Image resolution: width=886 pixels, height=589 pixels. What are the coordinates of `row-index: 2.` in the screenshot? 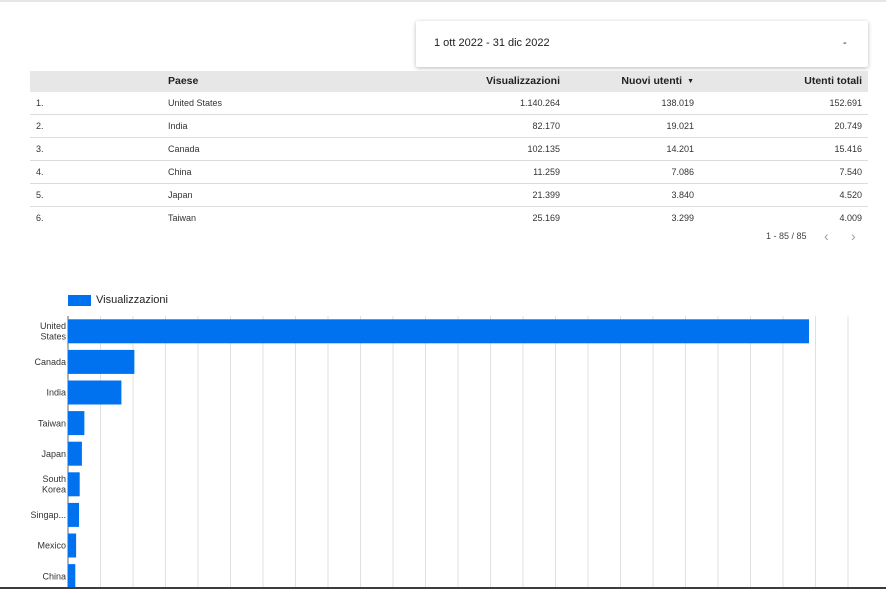 It's located at (40, 126).